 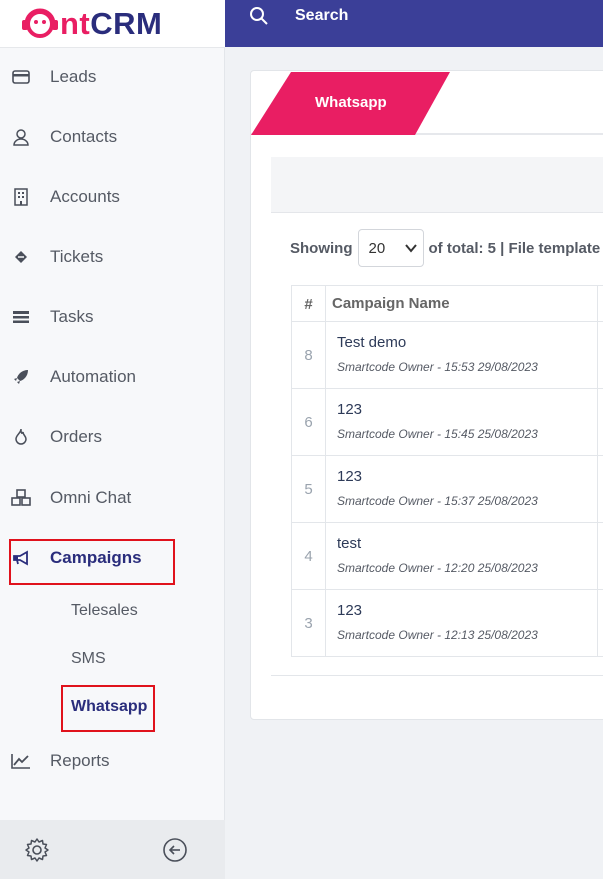 I want to click on table-row: 3 123 Smartcode Owner - 12:13 25/08/2023, so click(x=447, y=623).